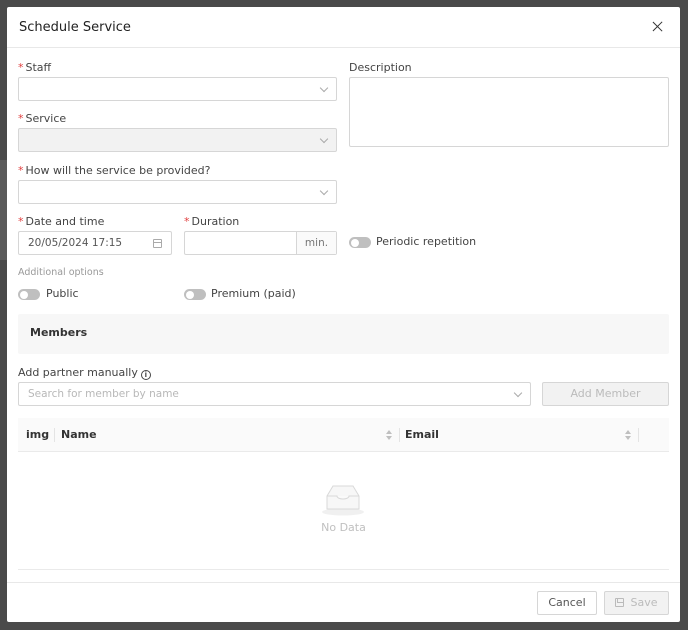 The image size is (688, 630). I want to click on calendar-icon, so click(157, 243).